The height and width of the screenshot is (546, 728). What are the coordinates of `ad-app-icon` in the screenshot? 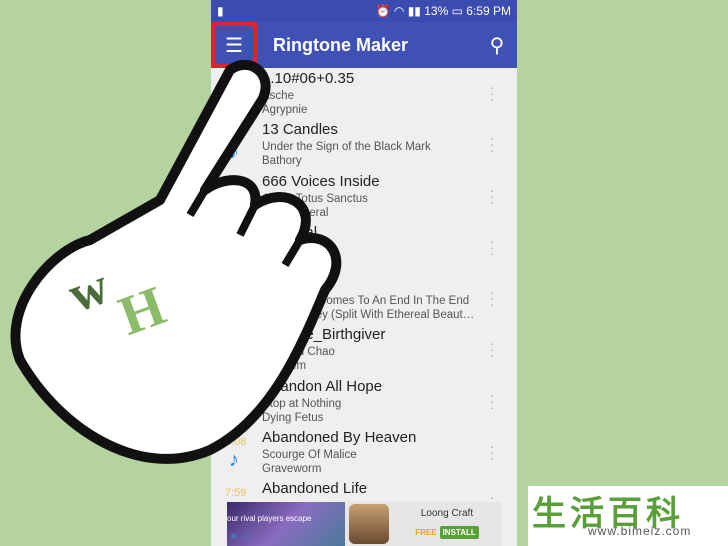 It's located at (369, 524).